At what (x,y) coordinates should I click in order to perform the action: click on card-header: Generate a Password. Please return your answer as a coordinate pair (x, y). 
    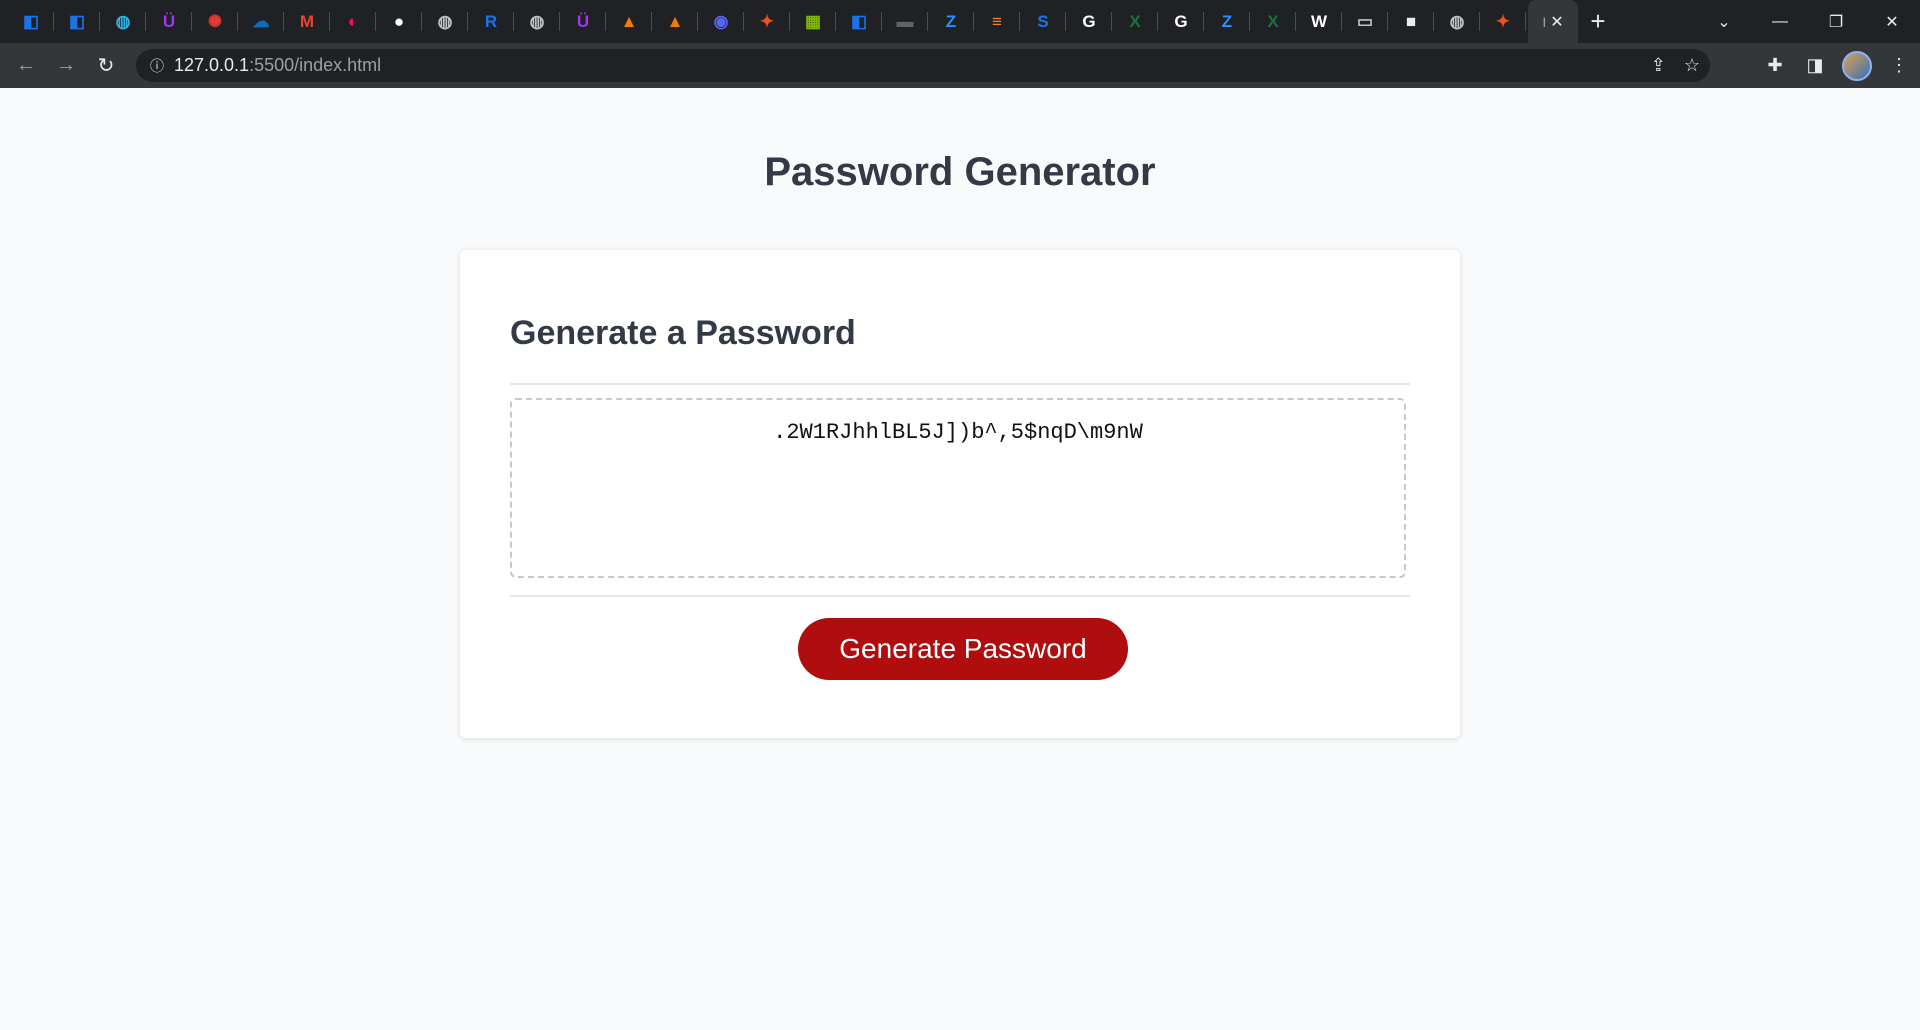
    Looking at the image, I should click on (683, 333).